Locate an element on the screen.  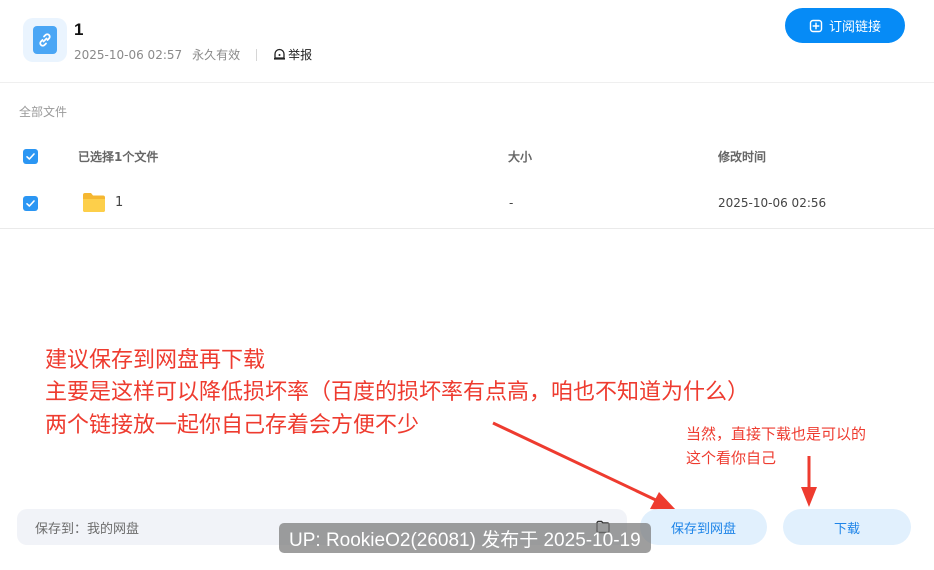
save-to-netdisk-button: 保存到网盘 is located at coordinates (703, 527).